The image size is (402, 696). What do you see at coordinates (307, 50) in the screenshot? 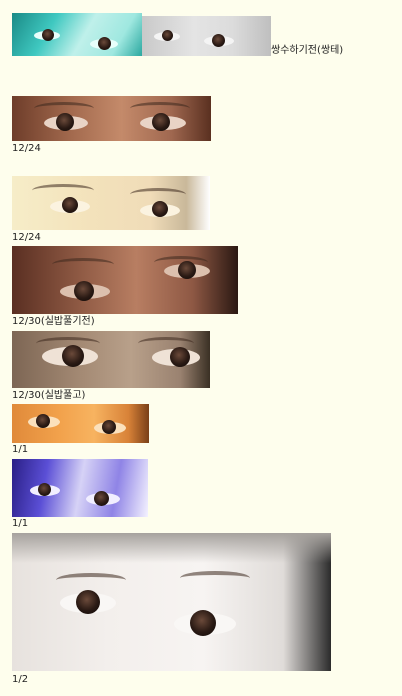
I see `caption-before-surgery: 쌍수하기전(쌍테)` at bounding box center [307, 50].